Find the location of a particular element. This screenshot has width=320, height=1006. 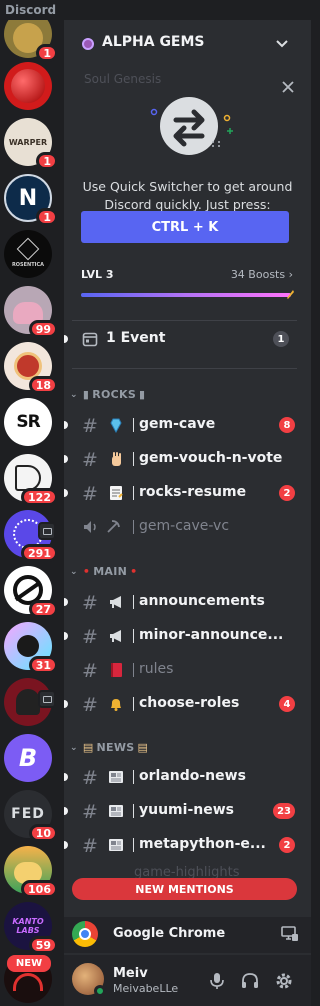

gear-icon is located at coordinates (284, 981).